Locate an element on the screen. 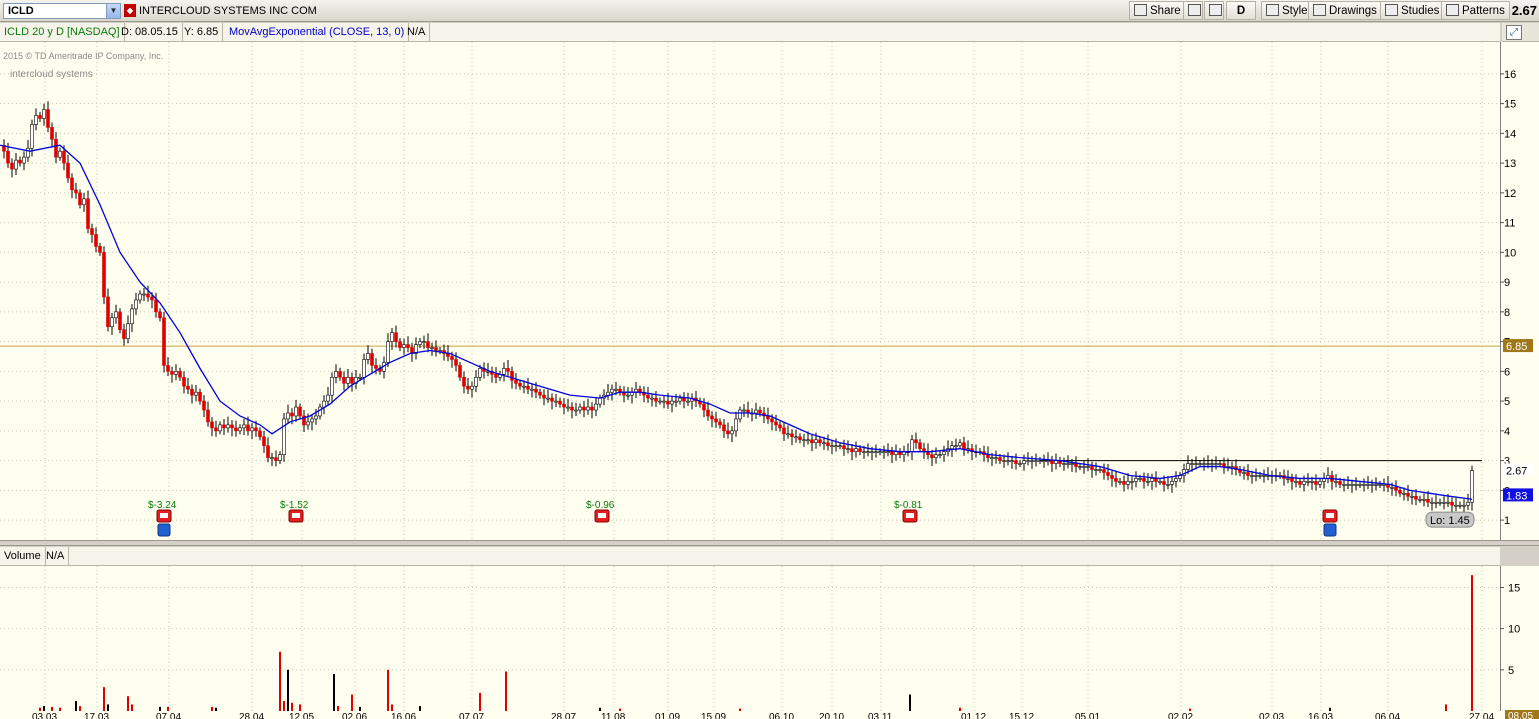  volume-label: Volume is located at coordinates (23, 556).